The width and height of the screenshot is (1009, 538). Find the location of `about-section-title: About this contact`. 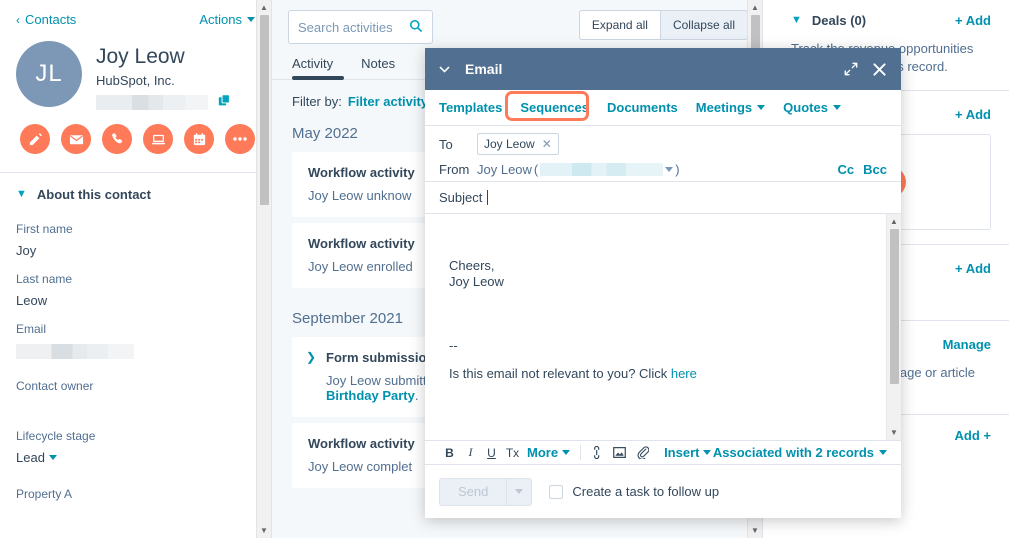

about-section-title: About this contact is located at coordinates (93, 195).